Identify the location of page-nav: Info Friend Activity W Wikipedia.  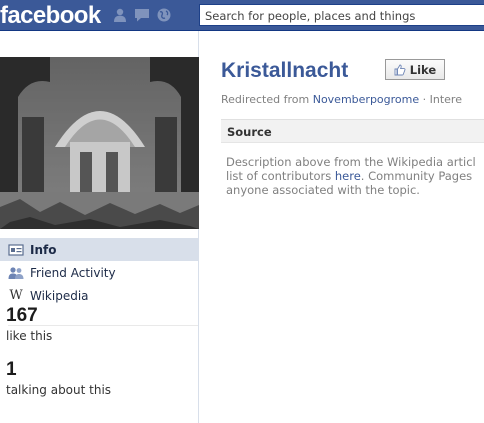
(99, 272).